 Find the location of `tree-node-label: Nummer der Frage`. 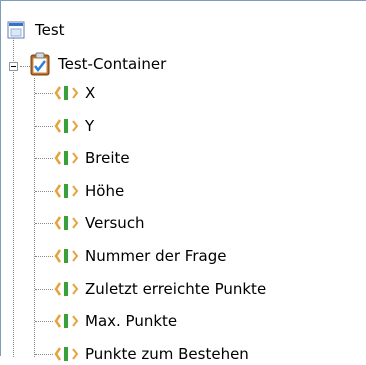

tree-node-label: Nummer der Frage is located at coordinates (156, 256).